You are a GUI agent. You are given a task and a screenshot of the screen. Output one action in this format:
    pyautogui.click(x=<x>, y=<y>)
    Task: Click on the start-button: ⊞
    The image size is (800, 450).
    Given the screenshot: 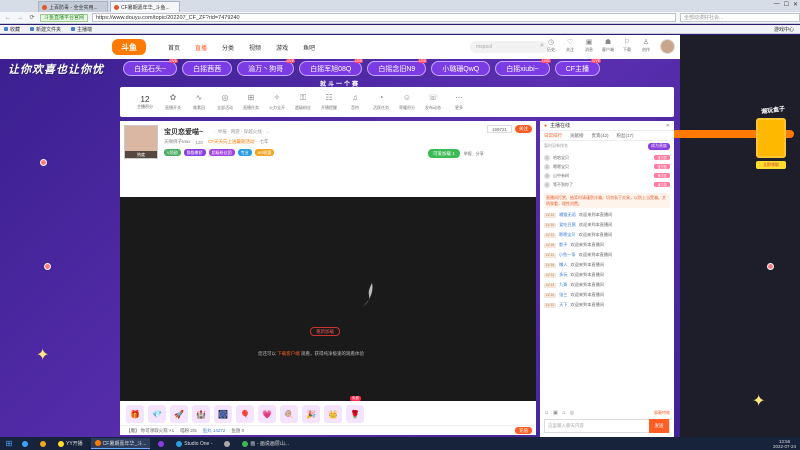 What is the action you would take?
    pyautogui.click(x=9, y=444)
    